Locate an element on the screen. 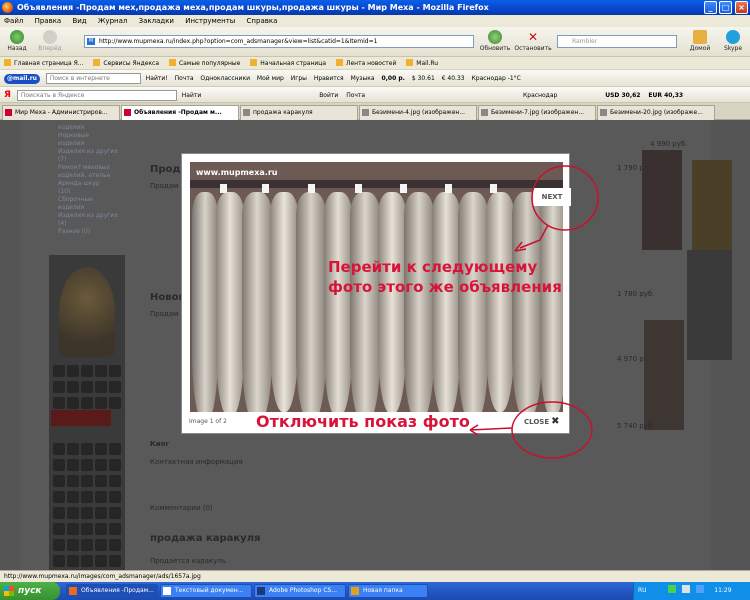 The image size is (750, 600). windows-logo-icon is located at coordinates (9, 591).